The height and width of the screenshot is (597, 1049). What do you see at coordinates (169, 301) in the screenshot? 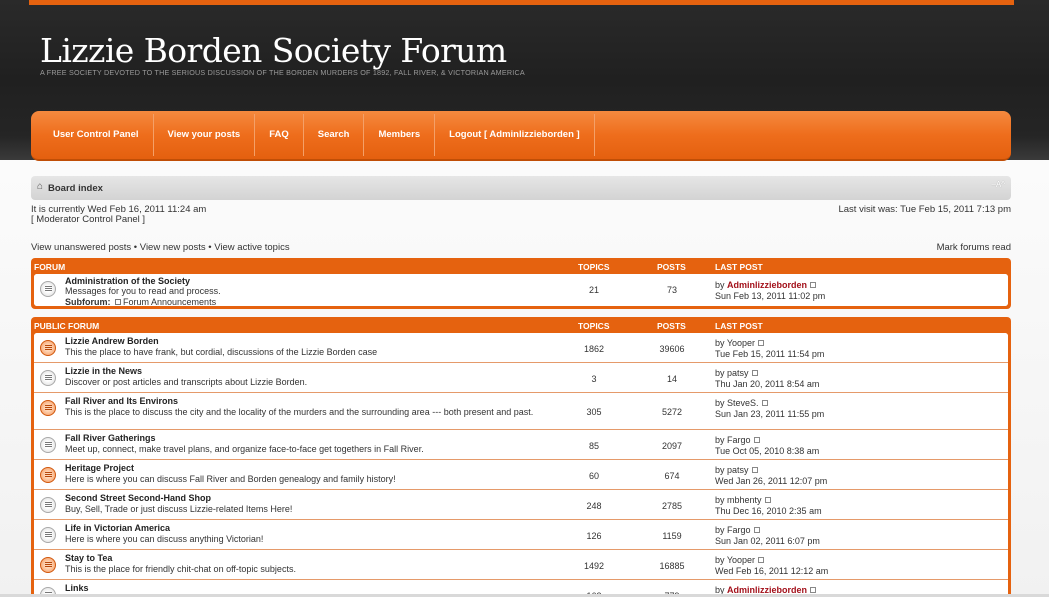
I see `subforum-link: Forum Announcements` at bounding box center [169, 301].